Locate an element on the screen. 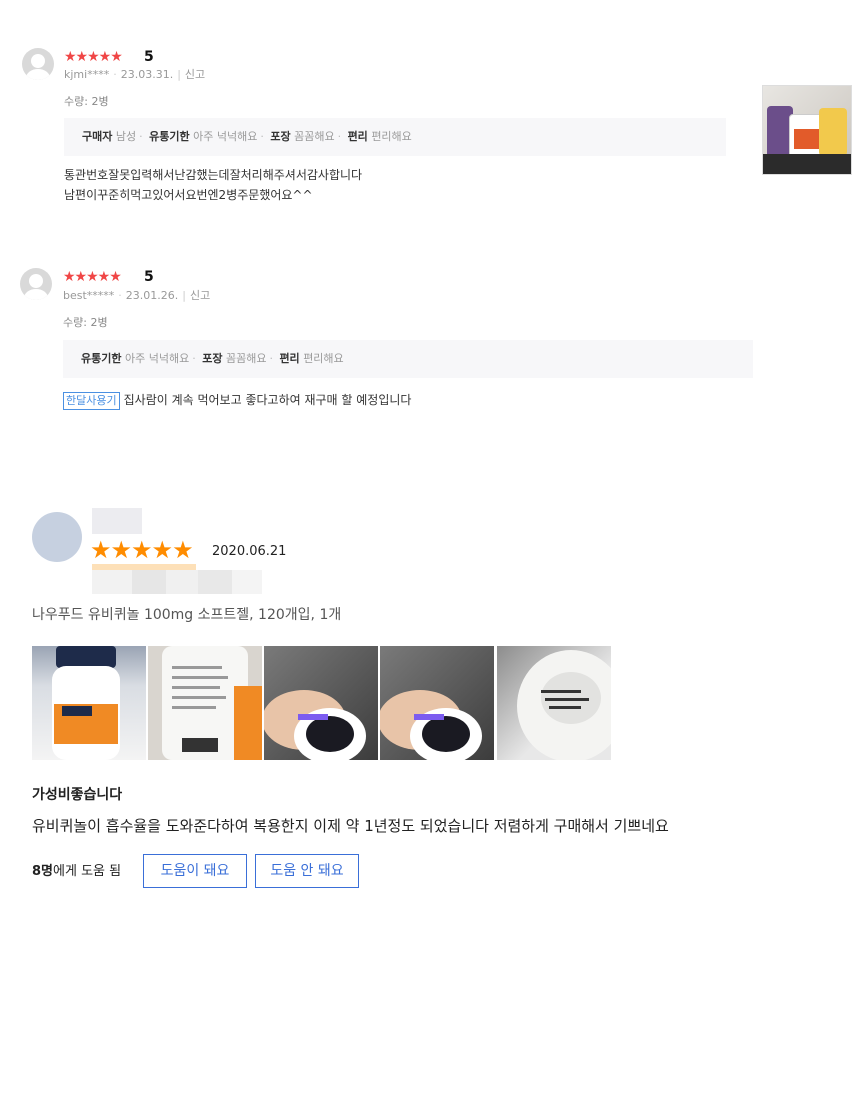 The height and width of the screenshot is (1098, 860). attribute-summary: 구매자 남성 · 유통기한 아주 넉넉해요 · 포장 꼼꼼해요 · 편리 편리해요 is located at coordinates (395, 137).